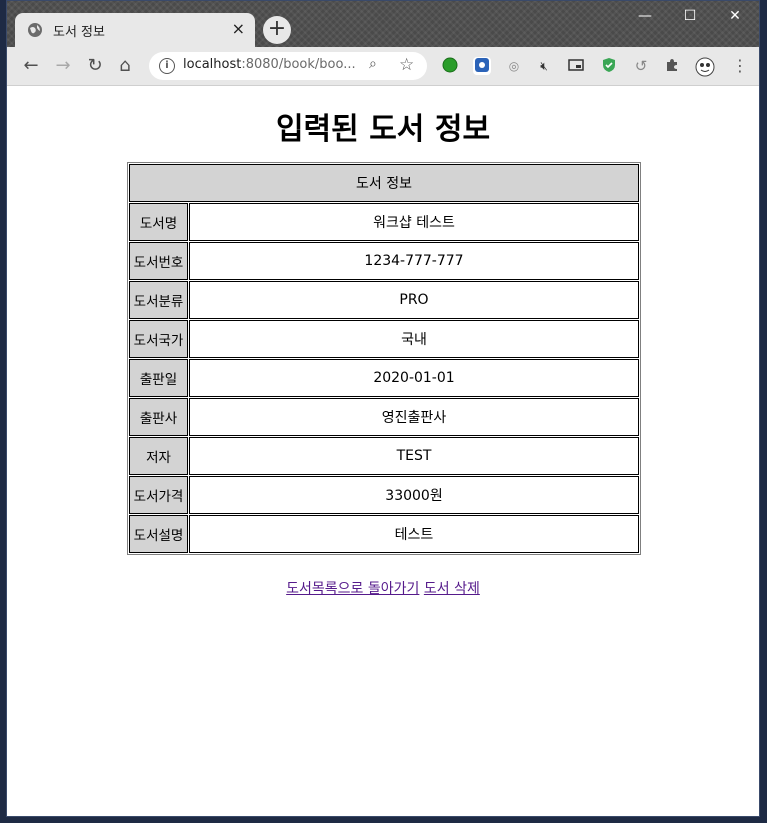 This screenshot has height=823, width=767. I want to click on page-title: 입력된 도서 정보, so click(383, 129).